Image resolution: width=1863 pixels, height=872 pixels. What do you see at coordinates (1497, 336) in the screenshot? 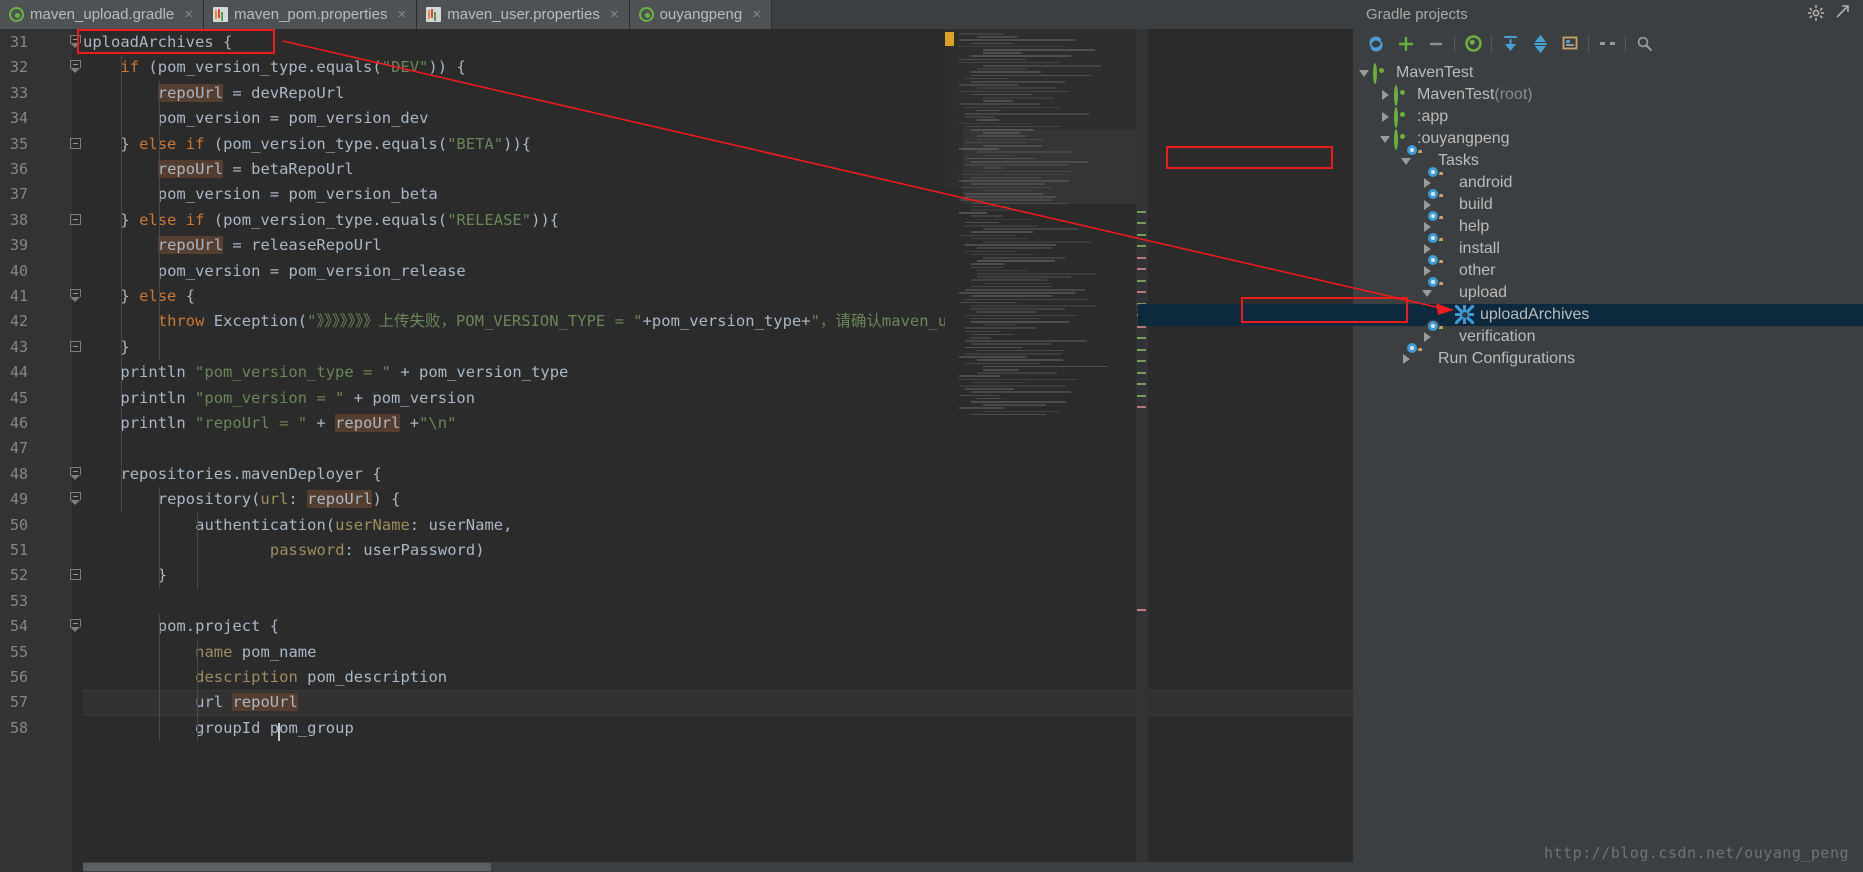
I see `tree-item-label: verification` at bounding box center [1497, 336].